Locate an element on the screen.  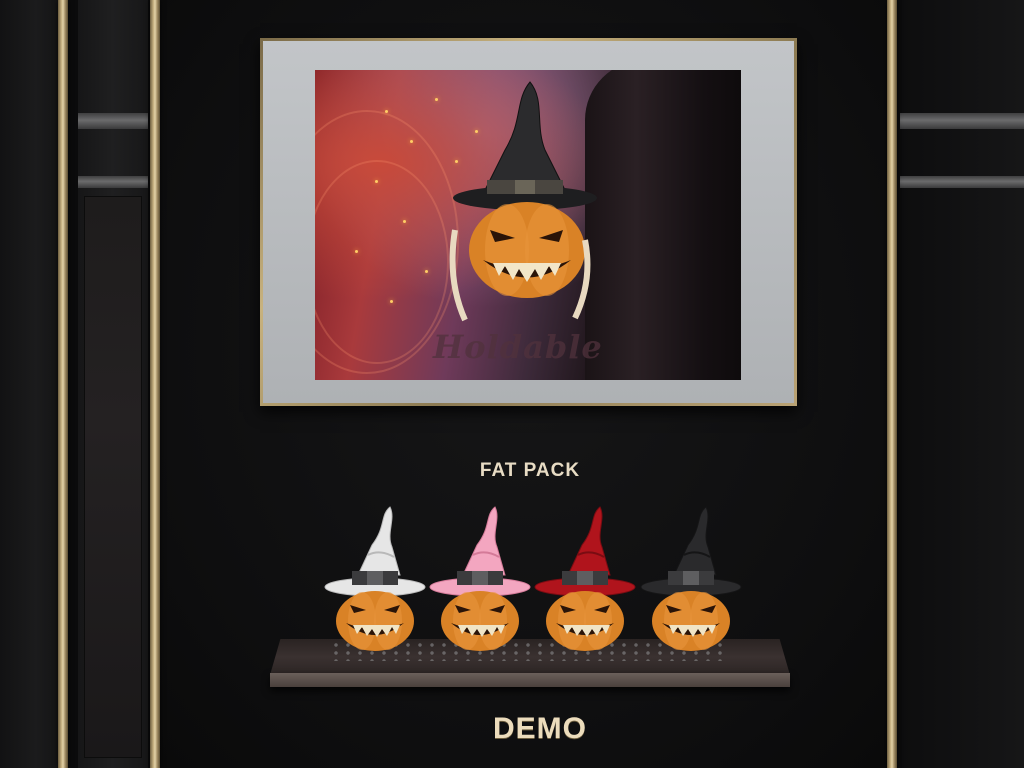
product-pink-hat-pumpkin is located at coordinates (480, 580).